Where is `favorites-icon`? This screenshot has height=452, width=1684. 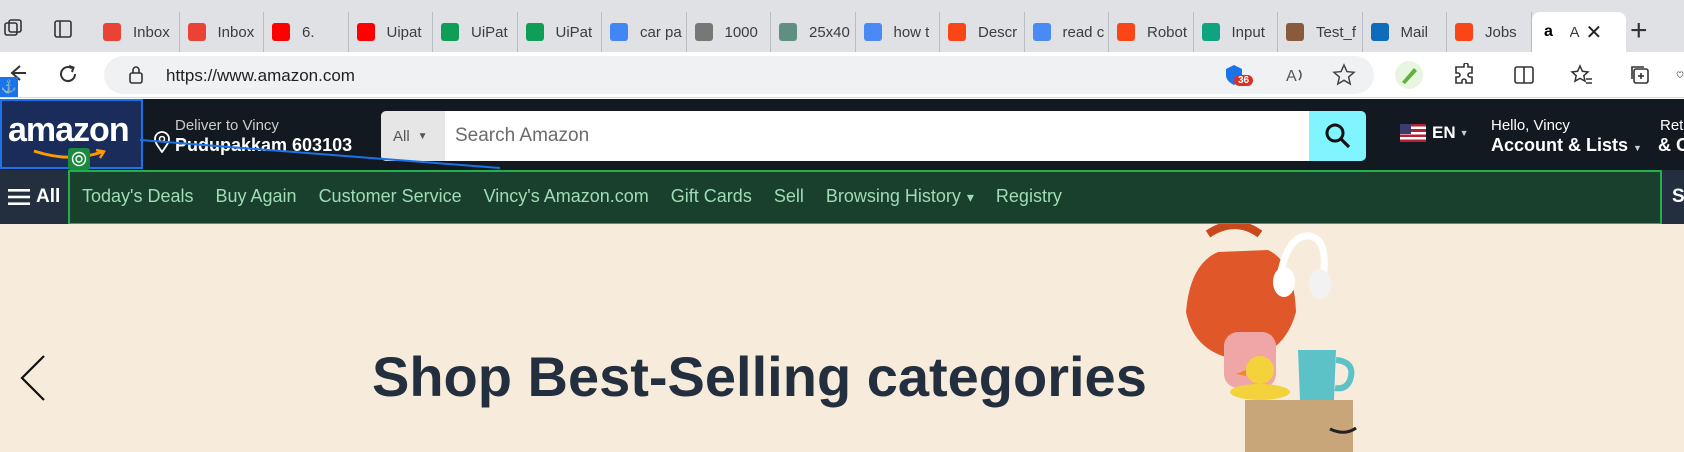 favorites-icon is located at coordinates (1582, 75).